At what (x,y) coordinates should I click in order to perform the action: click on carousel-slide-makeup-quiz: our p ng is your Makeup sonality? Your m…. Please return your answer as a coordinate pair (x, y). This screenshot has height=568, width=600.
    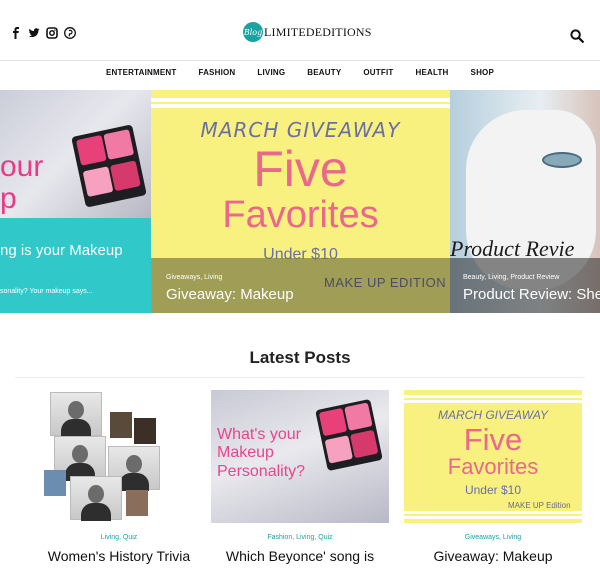
    Looking at the image, I should click on (76, 201).